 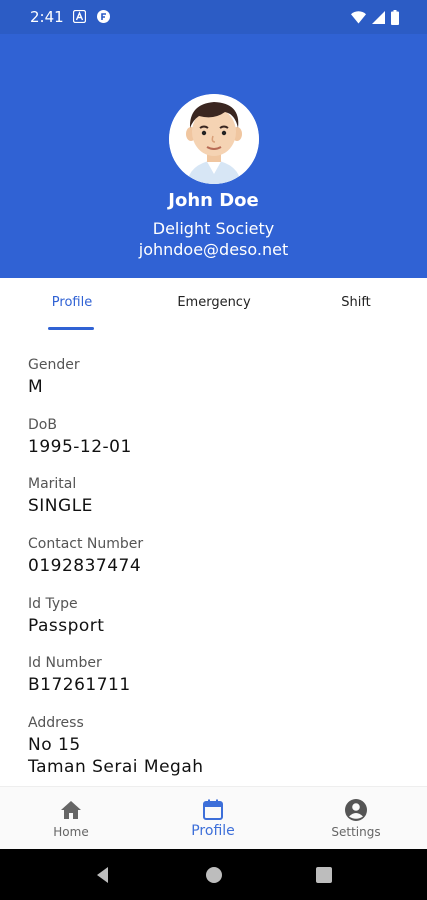 I want to click on status-icons, so click(x=375, y=17).